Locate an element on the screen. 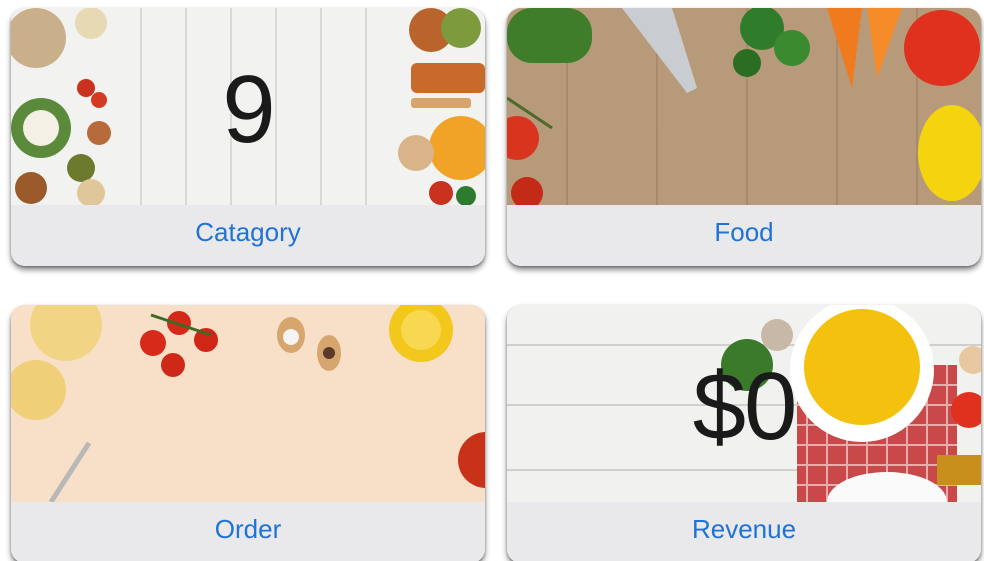 The width and height of the screenshot is (984, 561). revenue-card-label: Revenue is located at coordinates (744, 532).